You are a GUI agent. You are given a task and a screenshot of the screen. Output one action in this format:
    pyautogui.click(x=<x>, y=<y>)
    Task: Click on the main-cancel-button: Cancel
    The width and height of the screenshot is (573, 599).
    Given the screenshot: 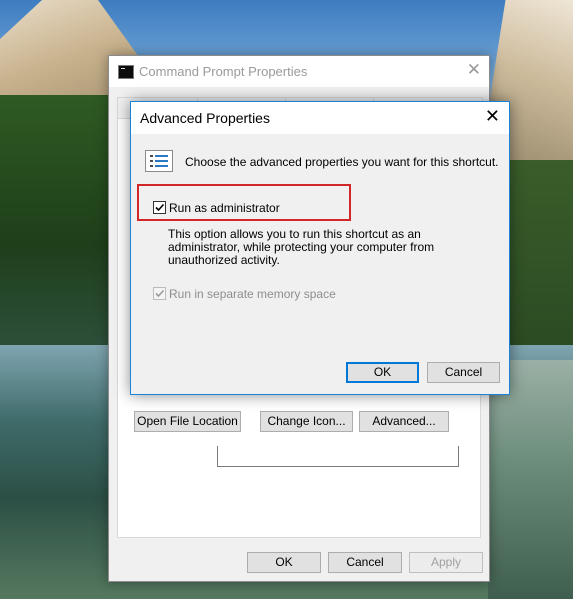 What is the action you would take?
    pyautogui.click(x=365, y=562)
    